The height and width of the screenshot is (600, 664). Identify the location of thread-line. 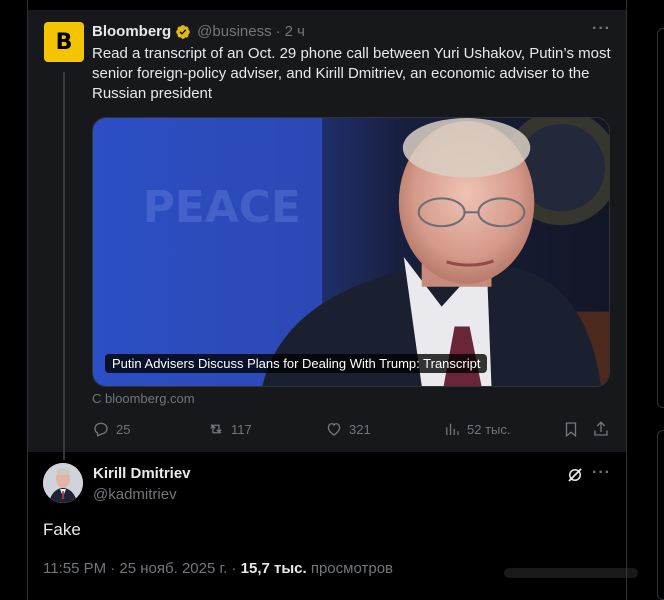
(64, 266).